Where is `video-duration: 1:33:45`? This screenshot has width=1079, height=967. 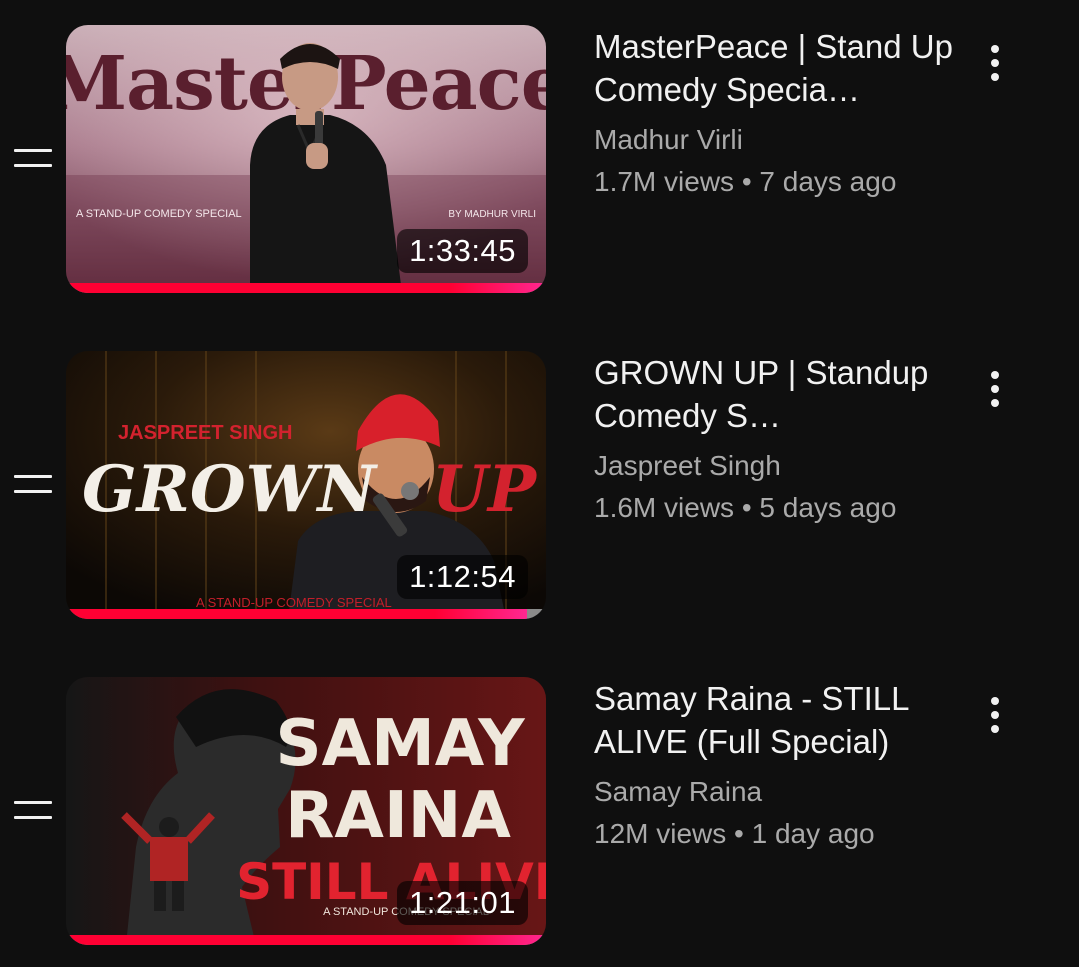
video-duration: 1:33:45 is located at coordinates (462, 251).